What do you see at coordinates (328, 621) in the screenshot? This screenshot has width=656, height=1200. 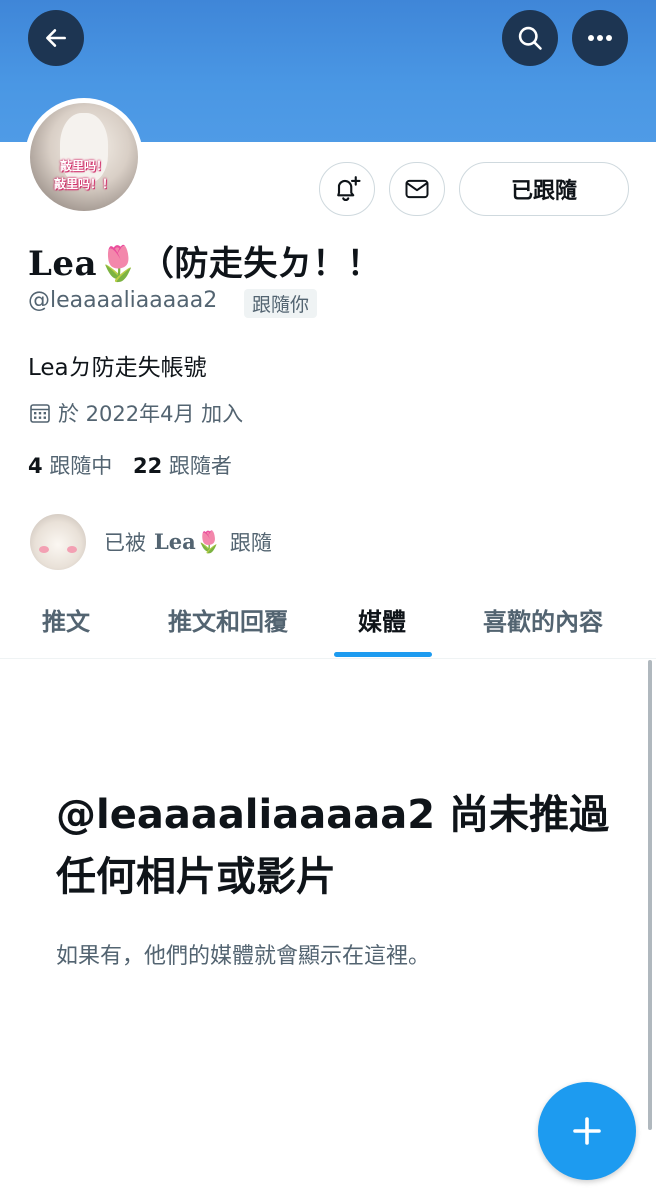 I see `profile-tabs: 推文 推文和回覆 媒體 喜歡的內容` at bounding box center [328, 621].